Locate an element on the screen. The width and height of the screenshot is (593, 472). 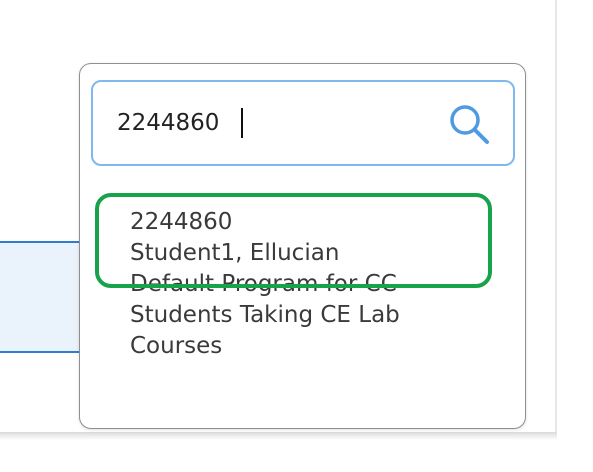
text-cursor is located at coordinates (242, 123).